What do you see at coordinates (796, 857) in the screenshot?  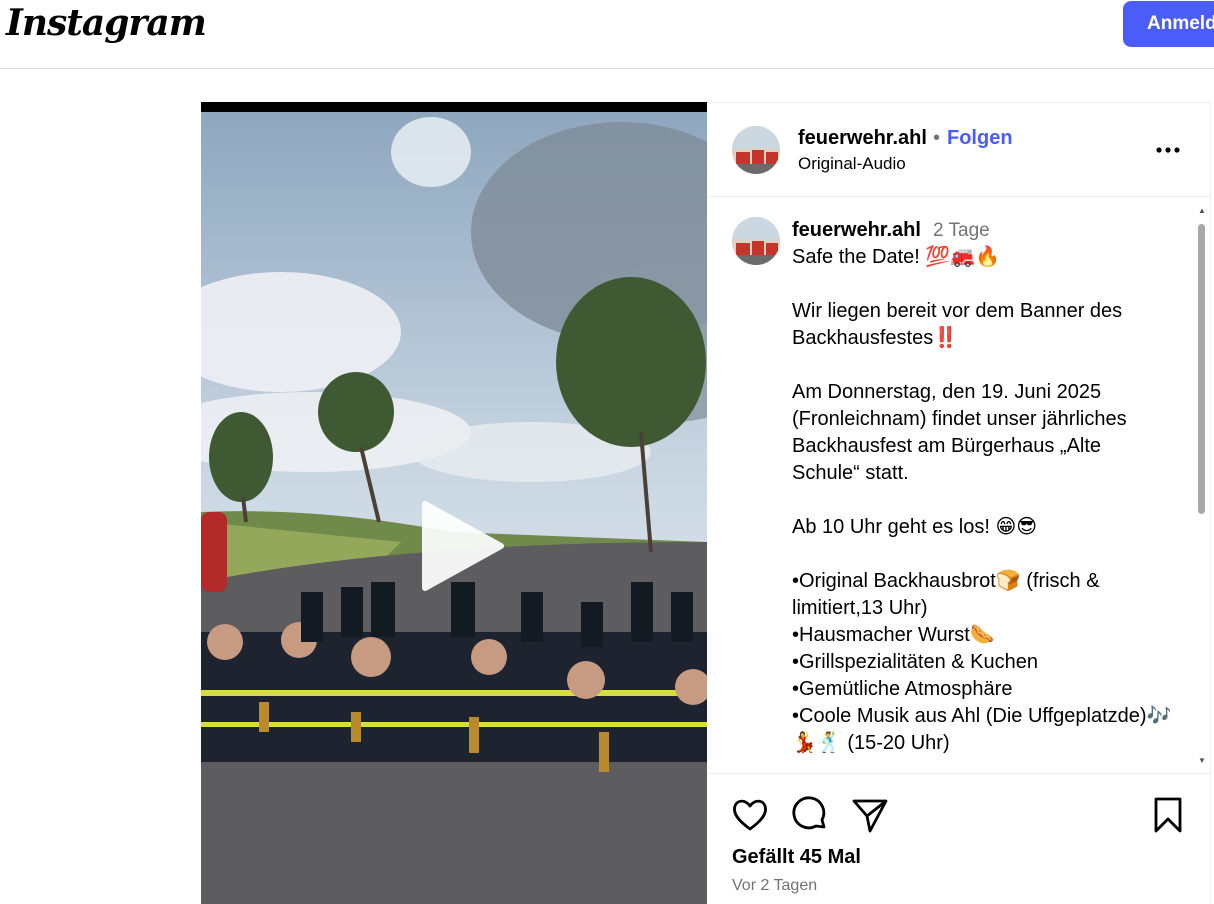 I see `like-count: Gefällt 45 Mal` at bounding box center [796, 857].